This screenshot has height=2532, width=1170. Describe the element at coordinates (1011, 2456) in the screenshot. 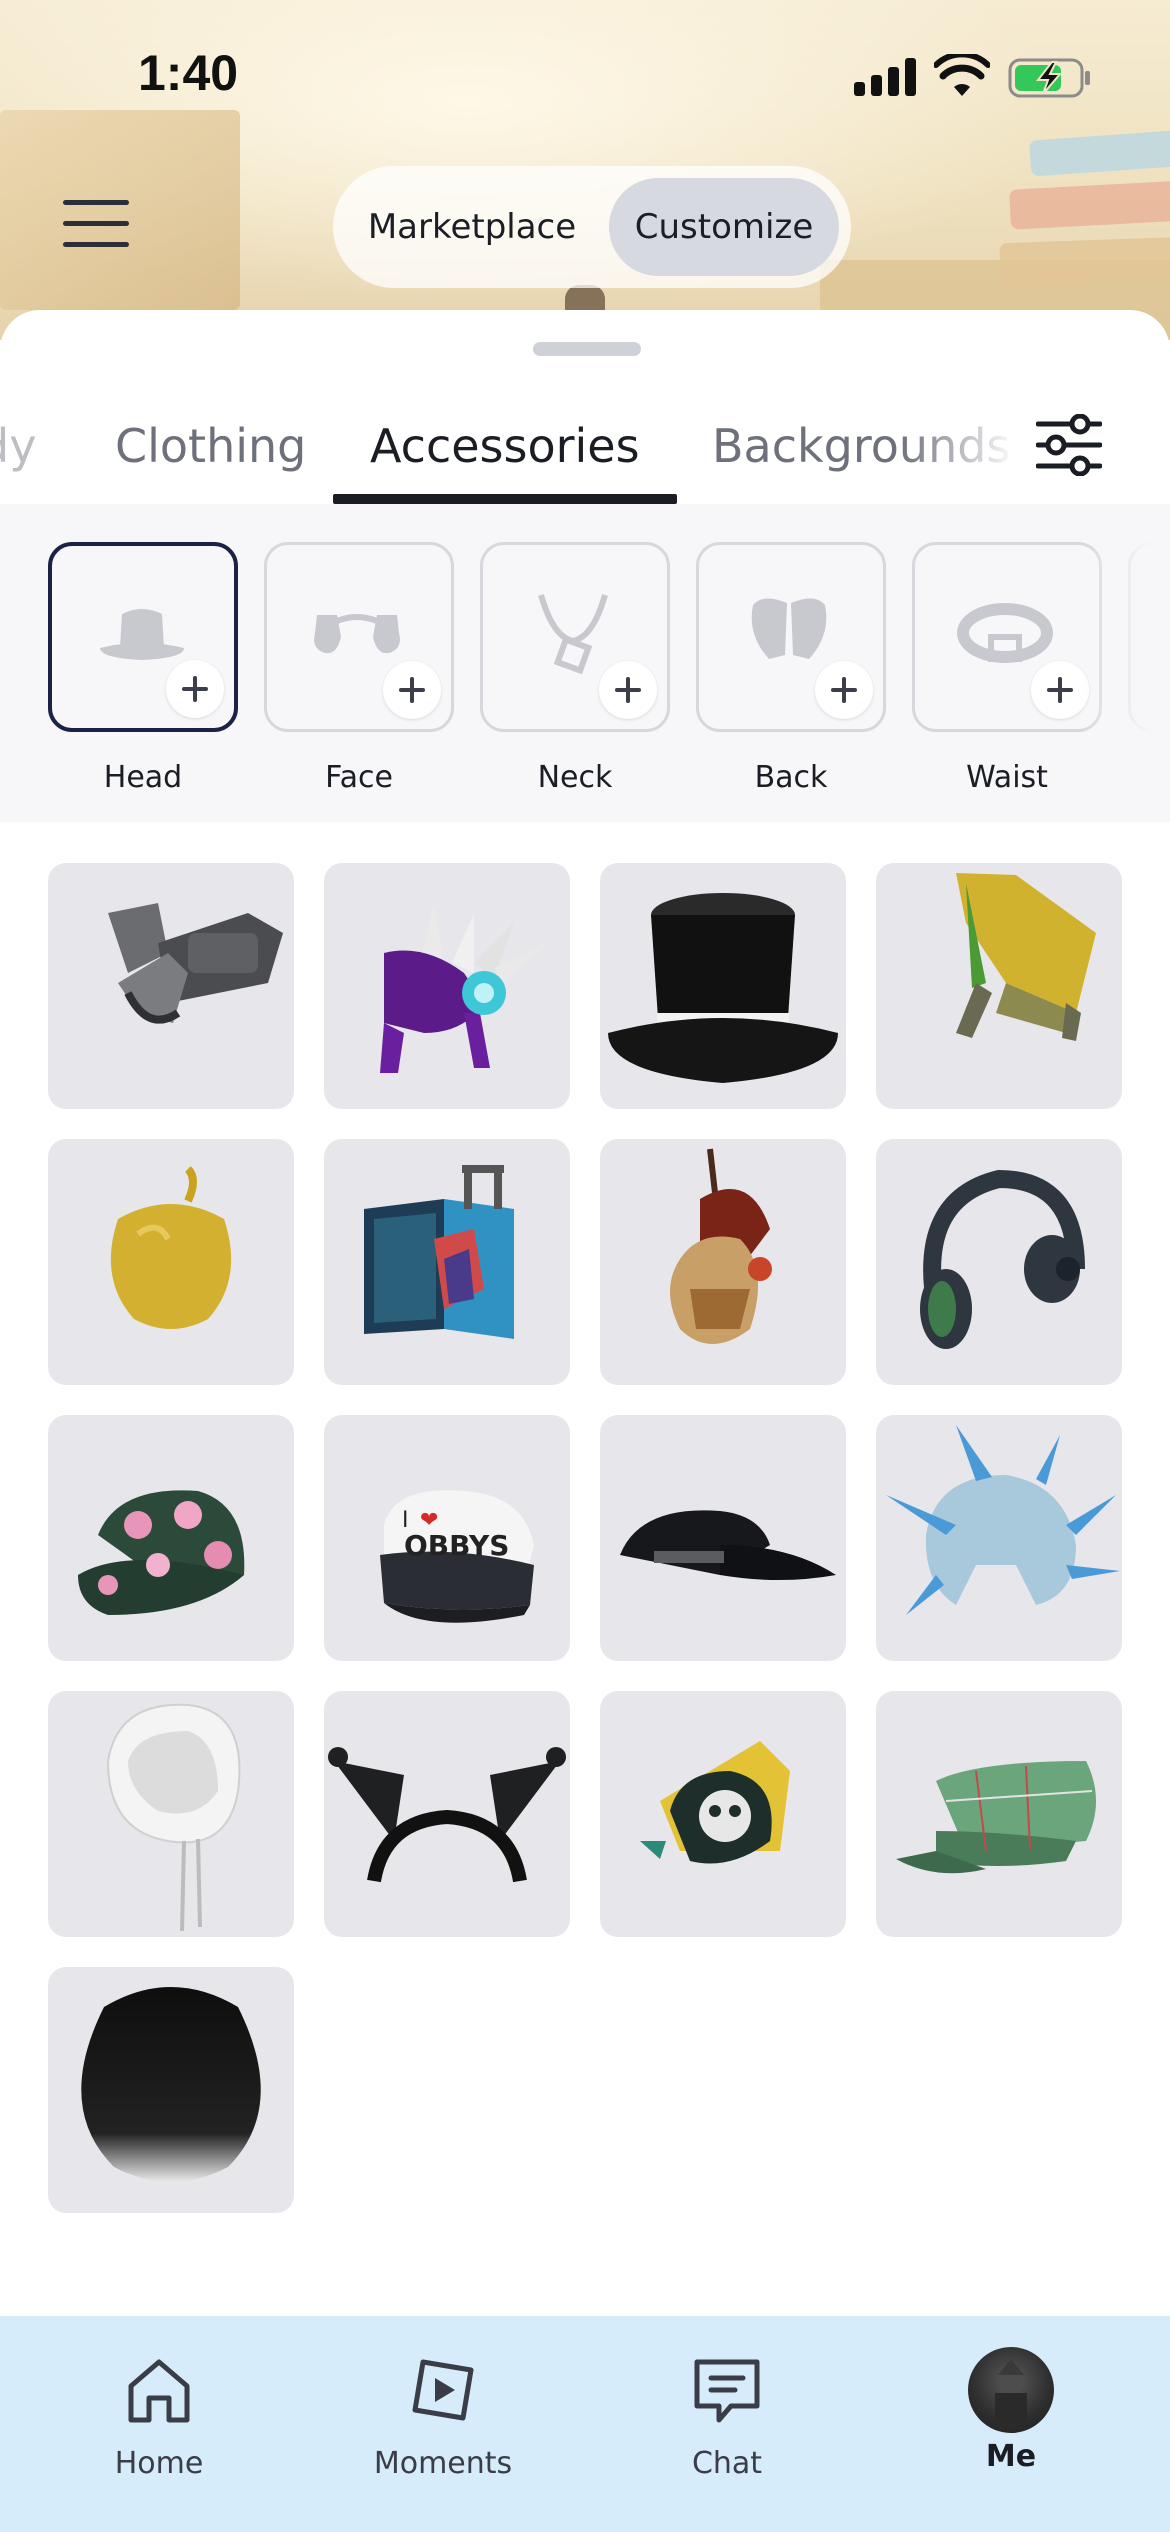

I see `nav-label: Me` at that location.